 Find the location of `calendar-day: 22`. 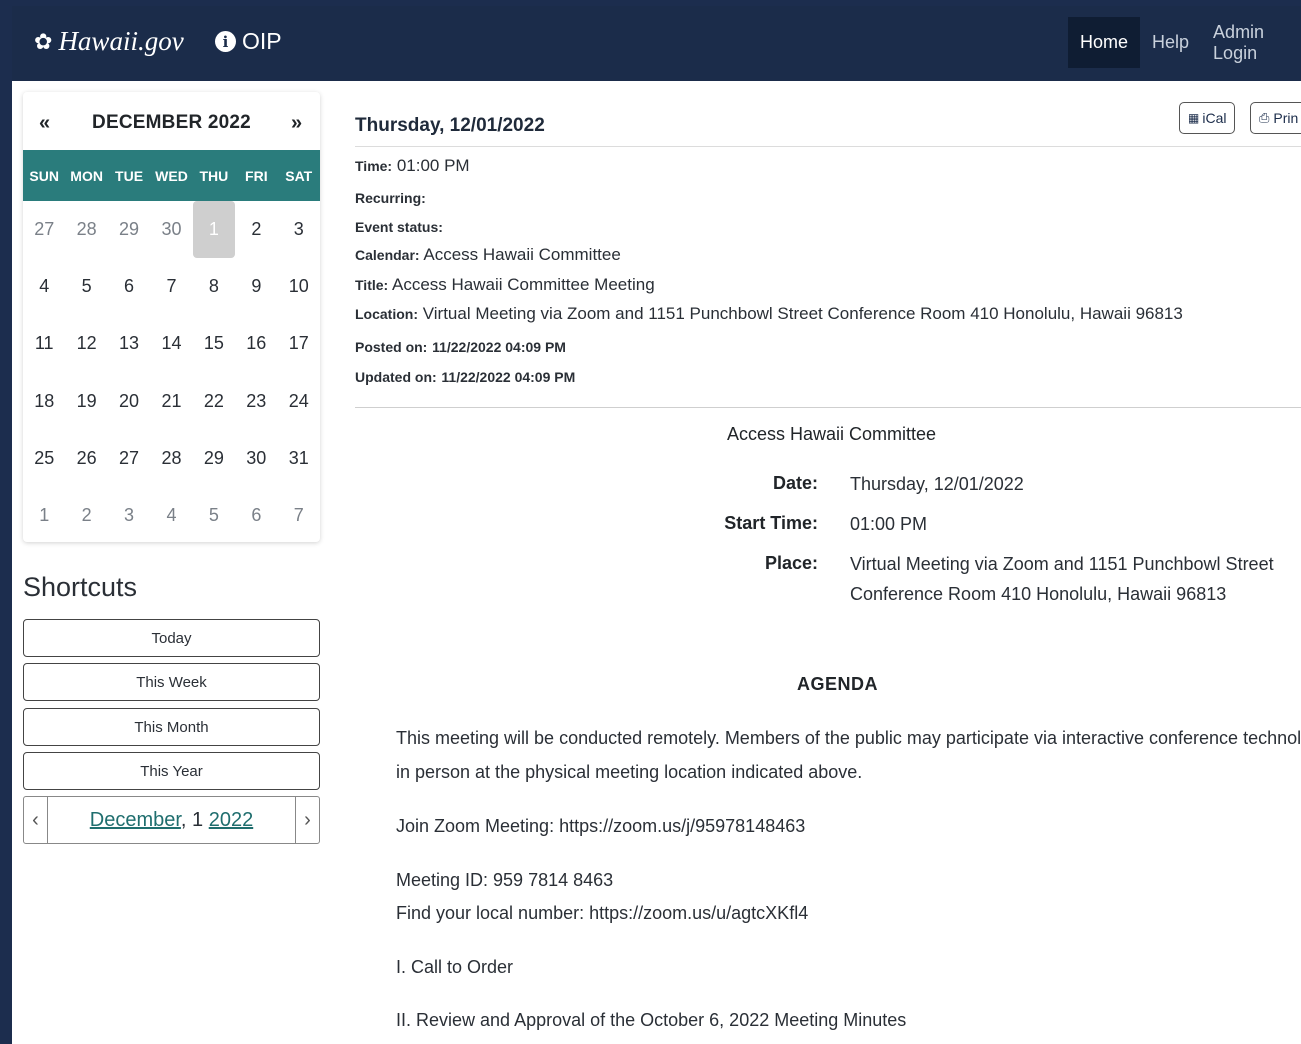

calendar-day: 22 is located at coordinates (214, 401).